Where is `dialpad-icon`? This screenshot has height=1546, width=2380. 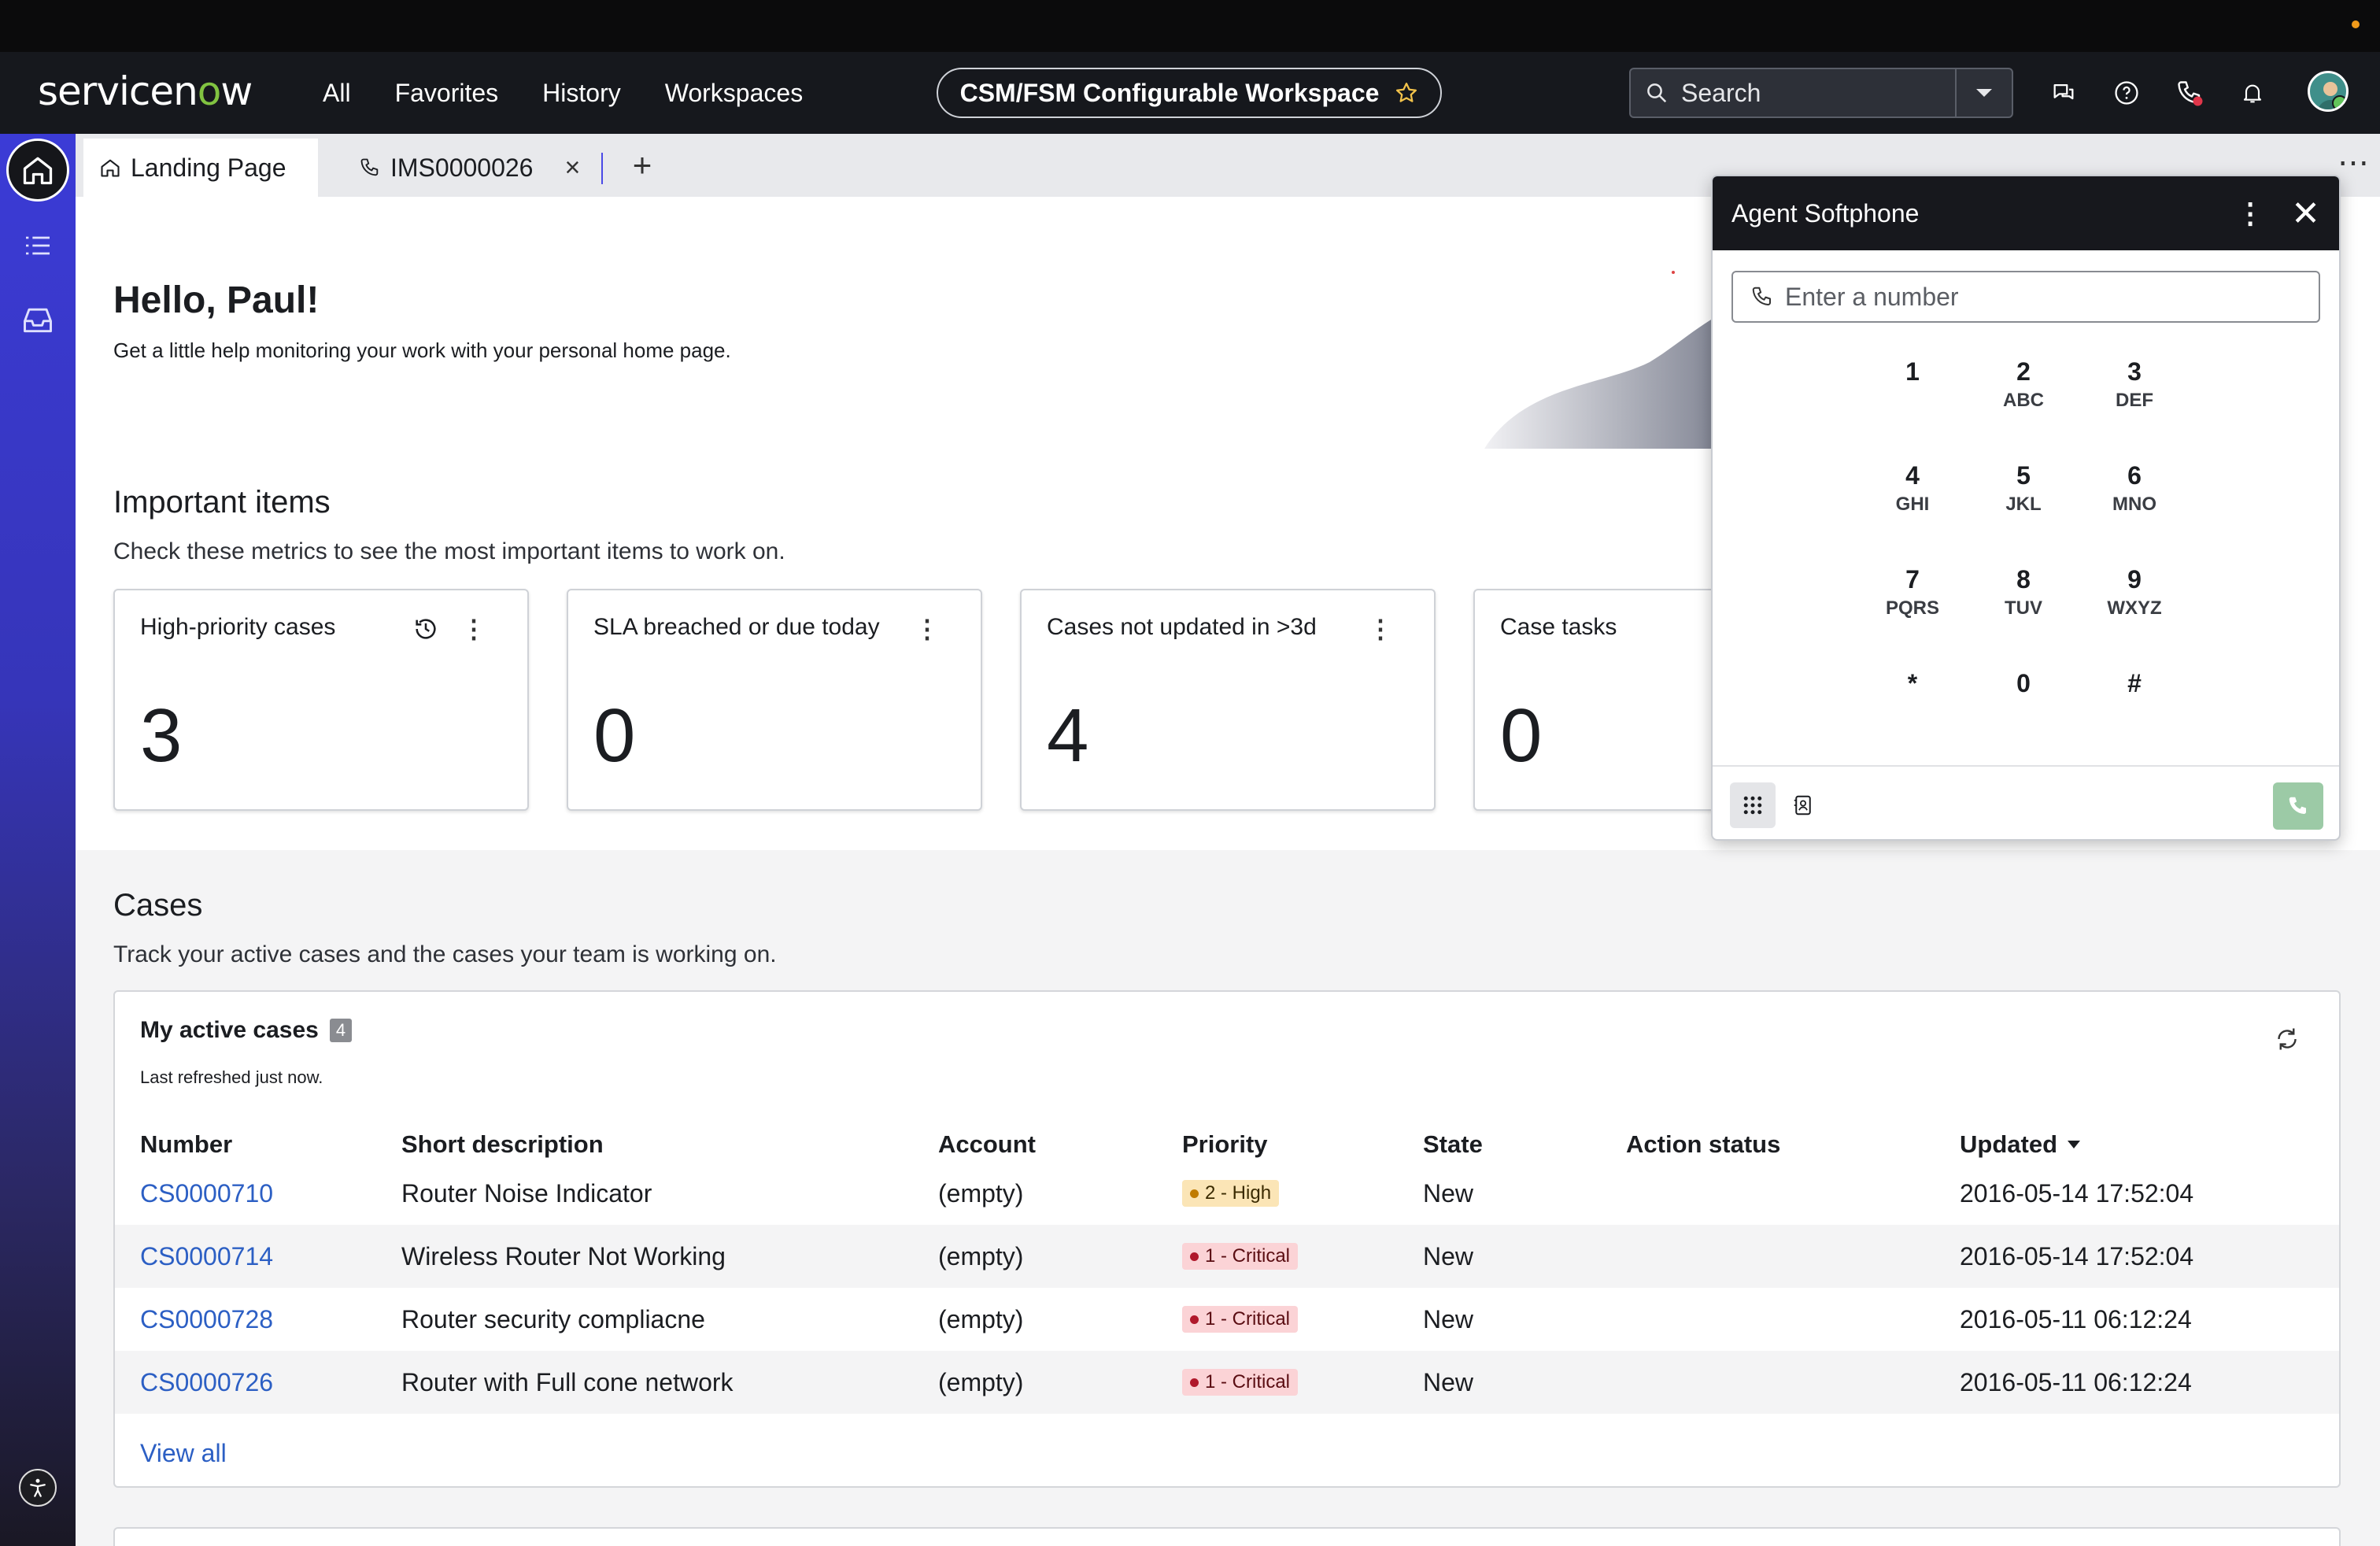
dialpad-icon is located at coordinates (1753, 805).